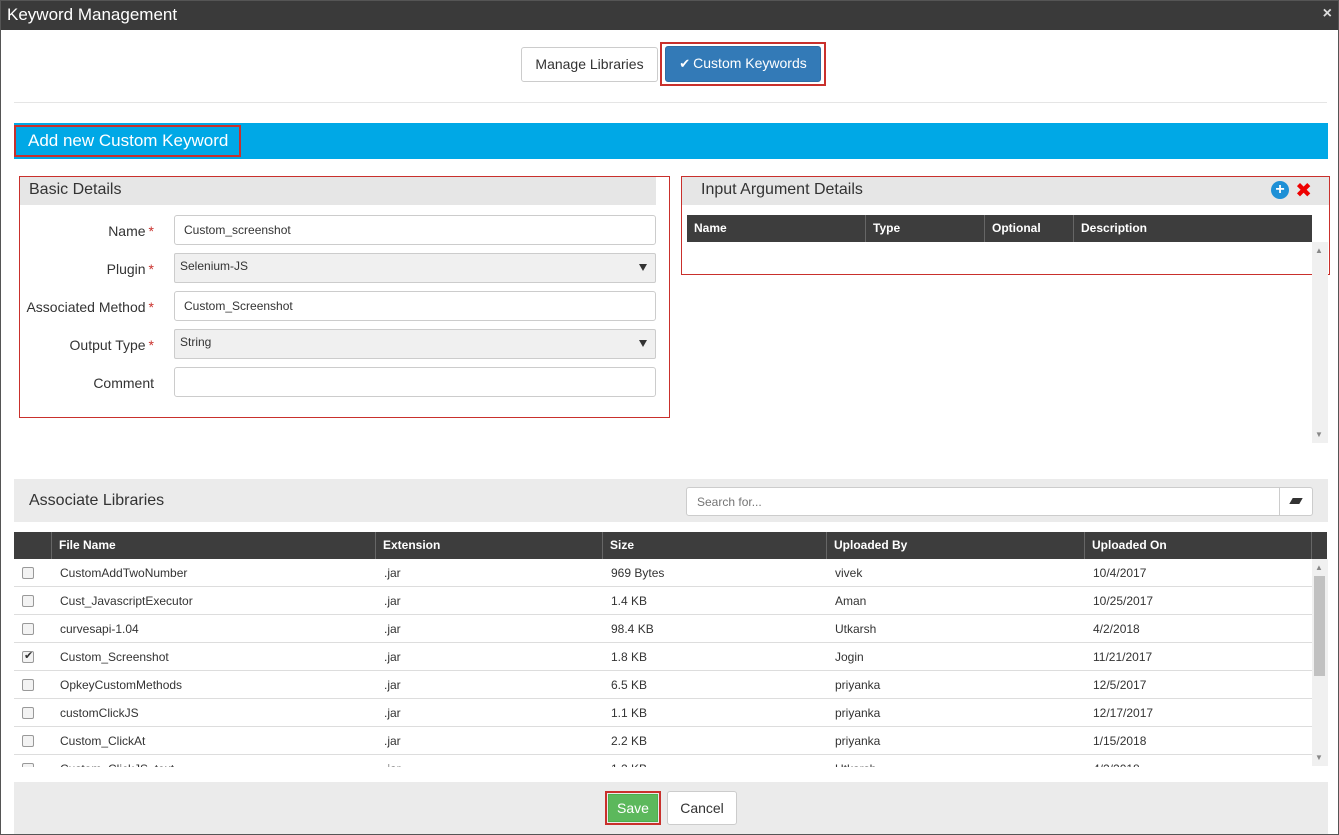  I want to click on save-button: Save, so click(633, 808).